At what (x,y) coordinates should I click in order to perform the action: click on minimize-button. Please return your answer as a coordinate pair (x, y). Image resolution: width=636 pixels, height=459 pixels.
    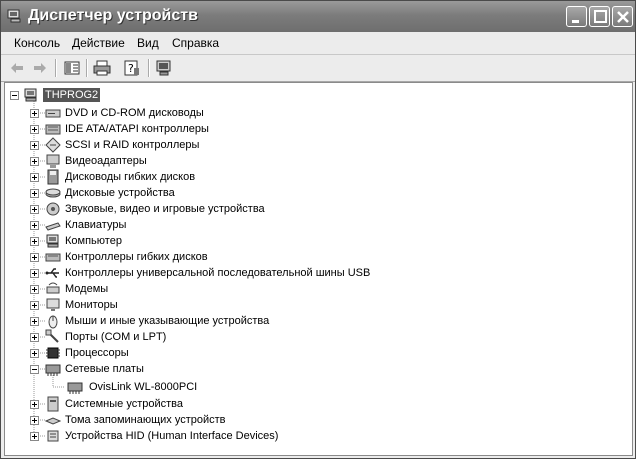
    Looking at the image, I should click on (576, 16).